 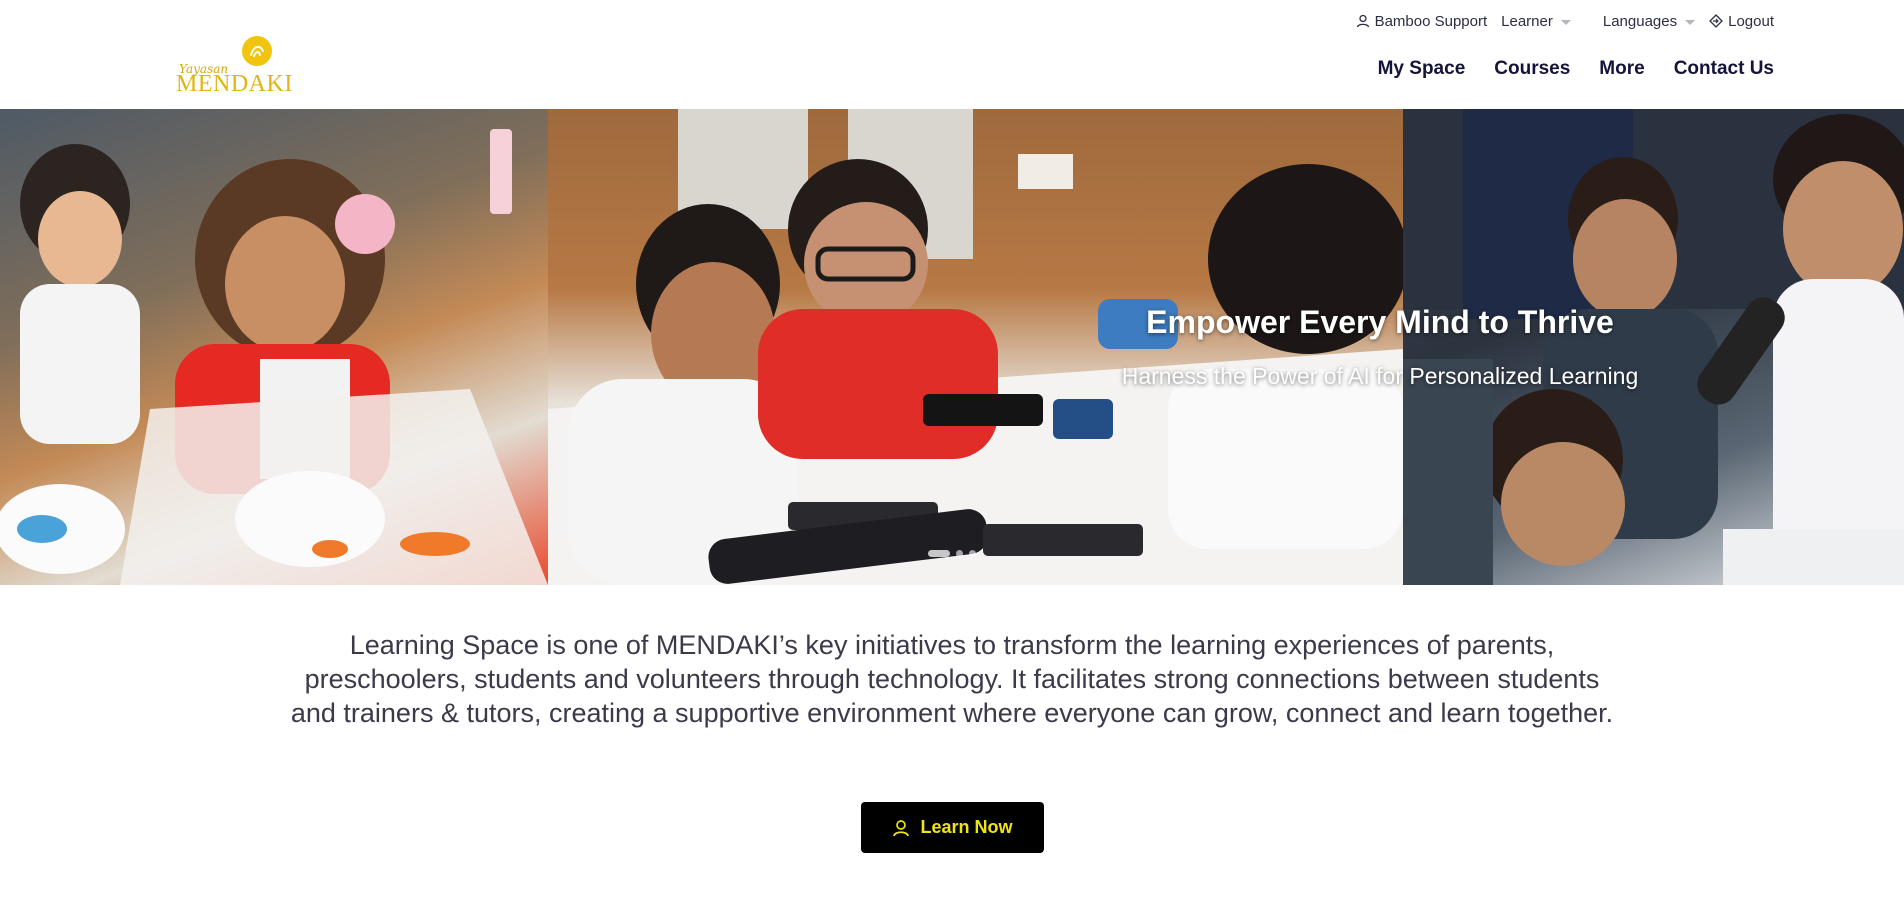 I want to click on languages-label: Languages, so click(x=1640, y=21).